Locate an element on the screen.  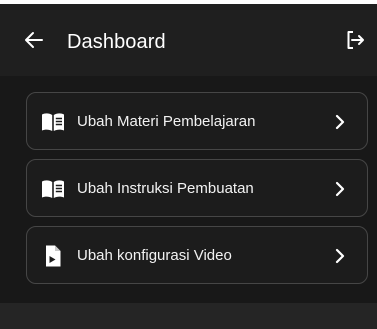
bottom-bar is located at coordinates (188, 316).